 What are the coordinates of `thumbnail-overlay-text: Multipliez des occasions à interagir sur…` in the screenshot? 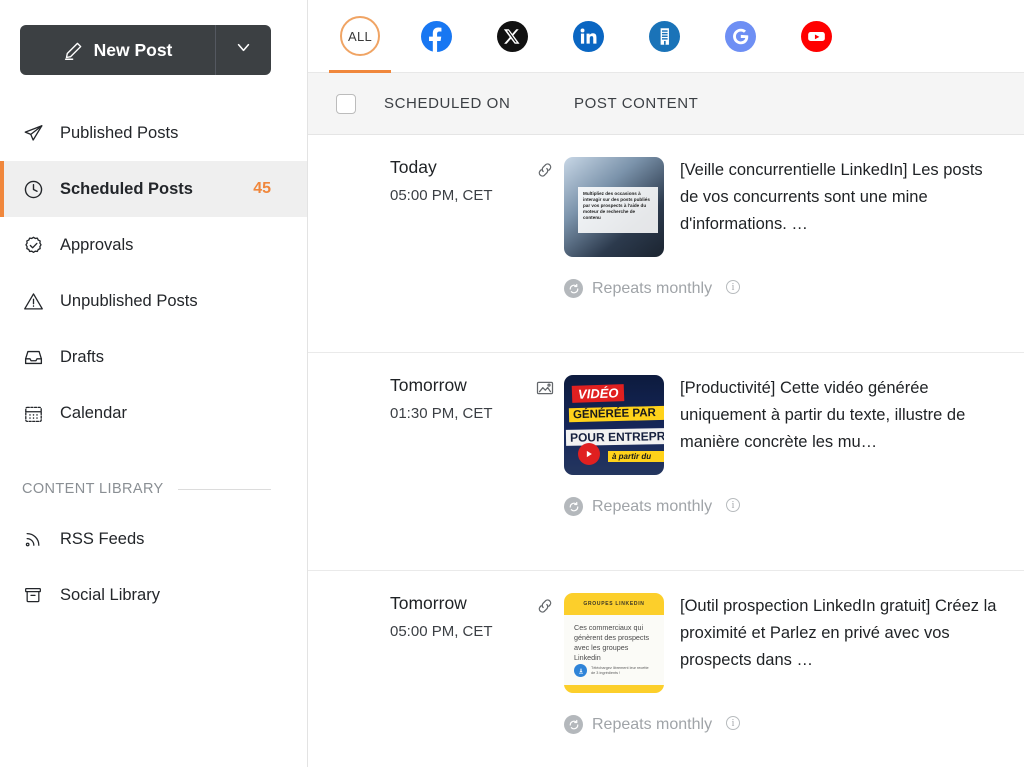 It's located at (618, 210).